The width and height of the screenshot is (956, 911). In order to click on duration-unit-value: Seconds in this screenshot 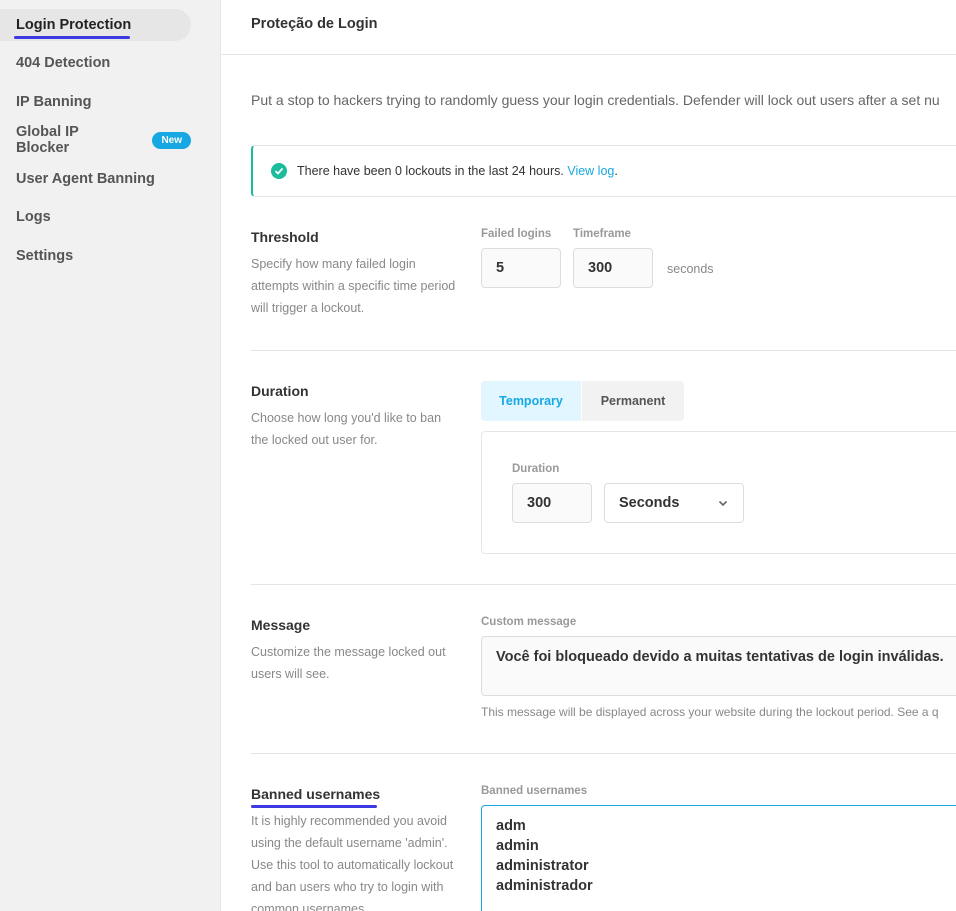, I will do `click(649, 503)`.